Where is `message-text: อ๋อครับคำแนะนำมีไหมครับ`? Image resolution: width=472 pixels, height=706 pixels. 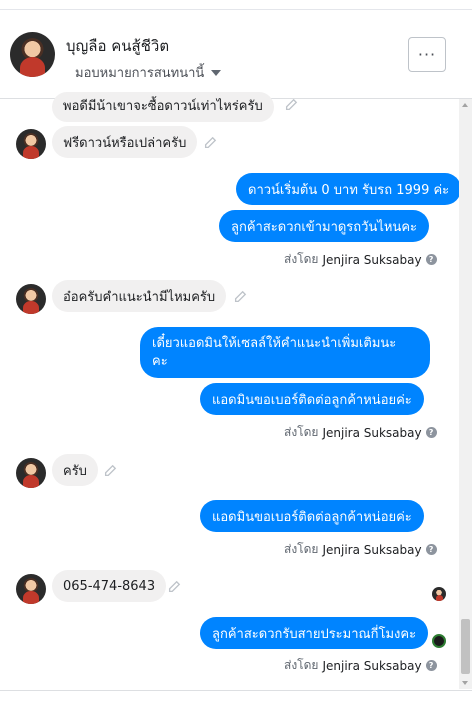
message-text: อ๋อครับคำแนะนำมีไหมครับ is located at coordinates (139, 297).